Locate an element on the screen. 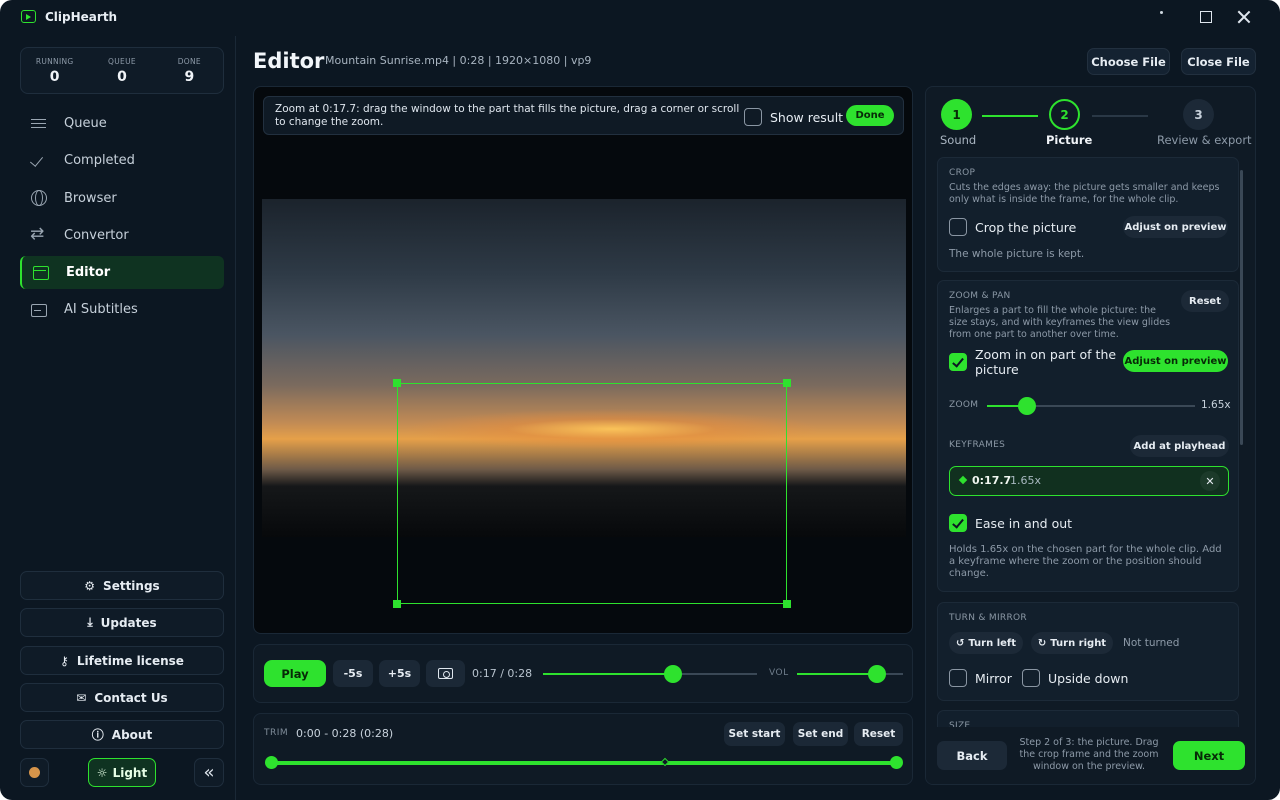 The width and height of the screenshot is (1280, 800). cookie-button is located at coordinates (34, 772).